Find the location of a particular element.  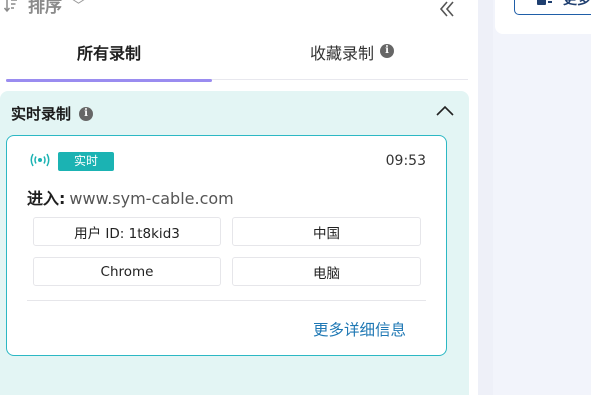

user-id-chip: 用户 ID: 1t8kid3 is located at coordinates (127, 231).